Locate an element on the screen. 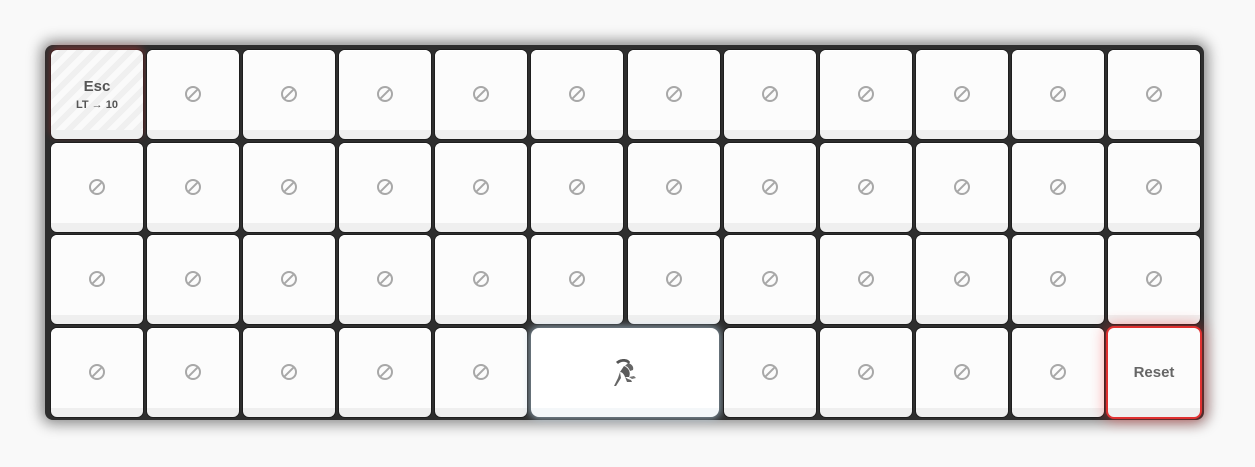 This screenshot has width=1255, height=467. space-key is located at coordinates (625, 372).